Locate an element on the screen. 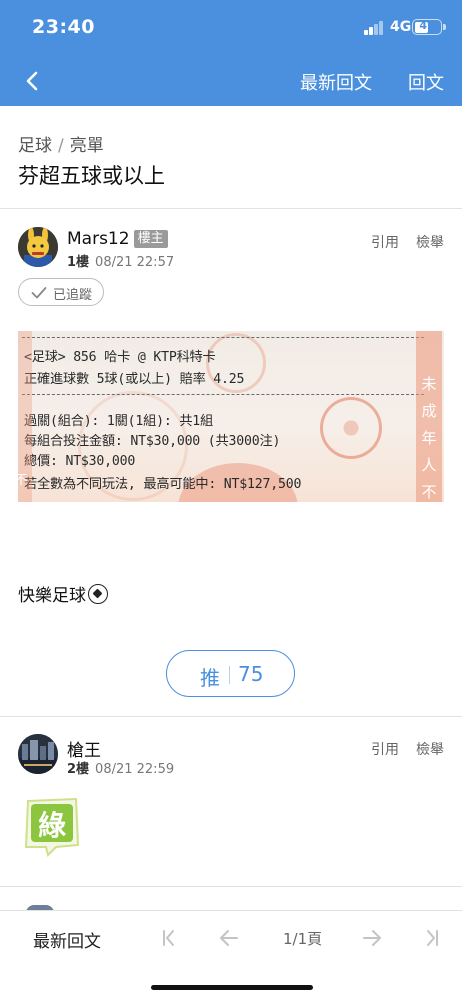 Image resolution: width=462 pixels, height=1000 pixels. sticker-text: 綠 is located at coordinates (52, 825).